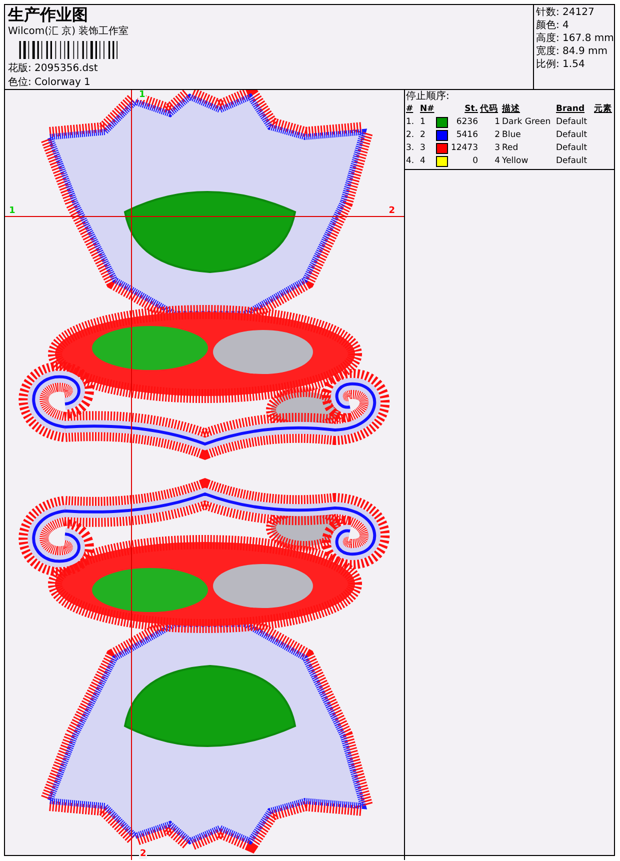 This screenshot has width=620, height=861. What do you see at coordinates (53, 68) in the screenshot?
I see `design-file: 花版: 2095356.dst` at bounding box center [53, 68].